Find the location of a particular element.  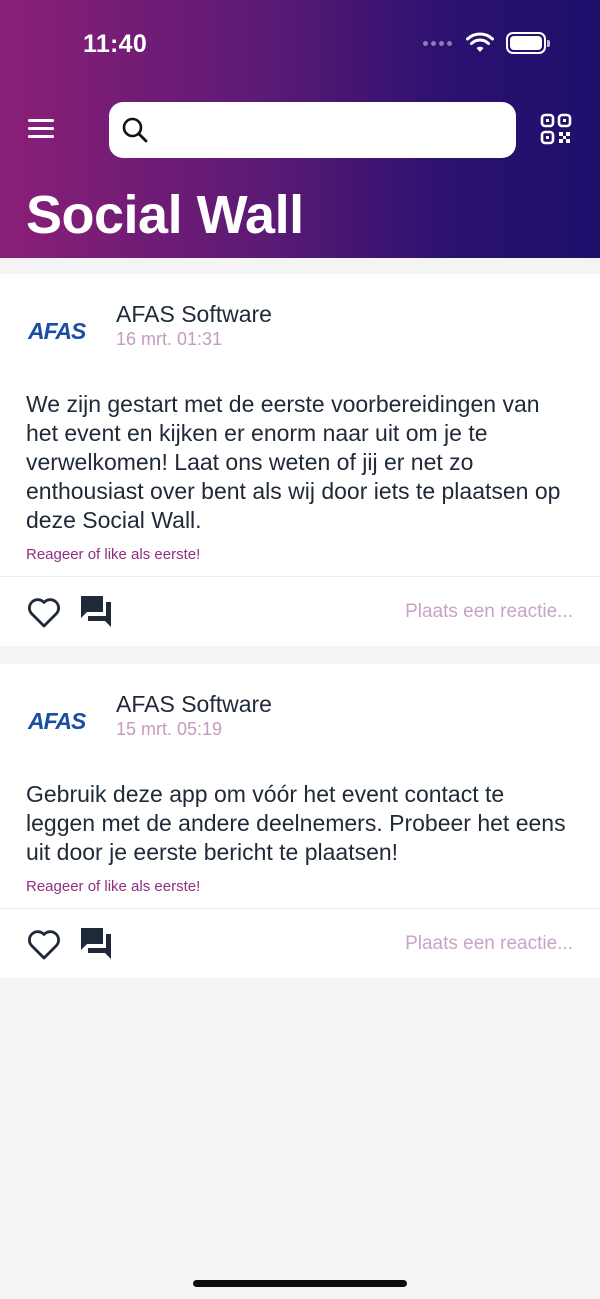

status-icons is located at coordinates (486, 43).